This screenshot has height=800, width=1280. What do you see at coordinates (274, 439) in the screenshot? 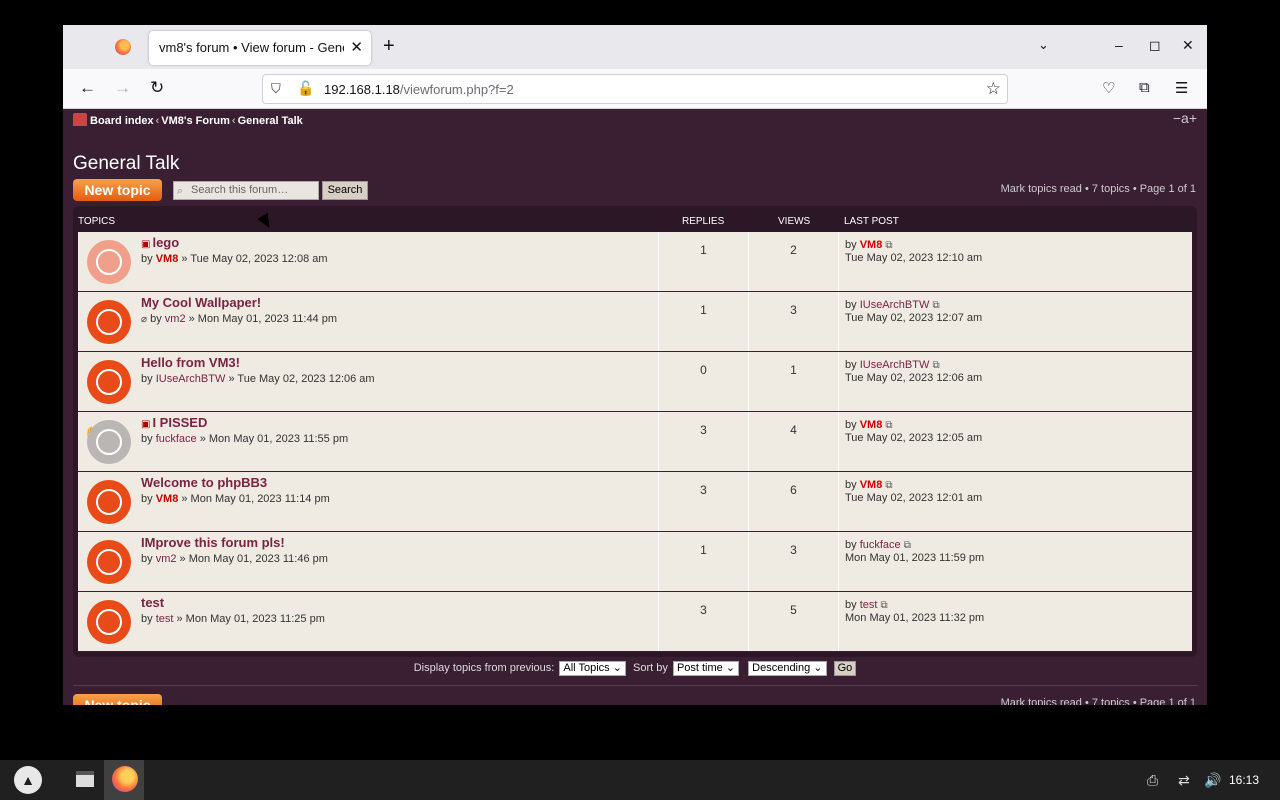
I see `topic-date: » Mon May 01, 2023 11:55 pm` at bounding box center [274, 439].